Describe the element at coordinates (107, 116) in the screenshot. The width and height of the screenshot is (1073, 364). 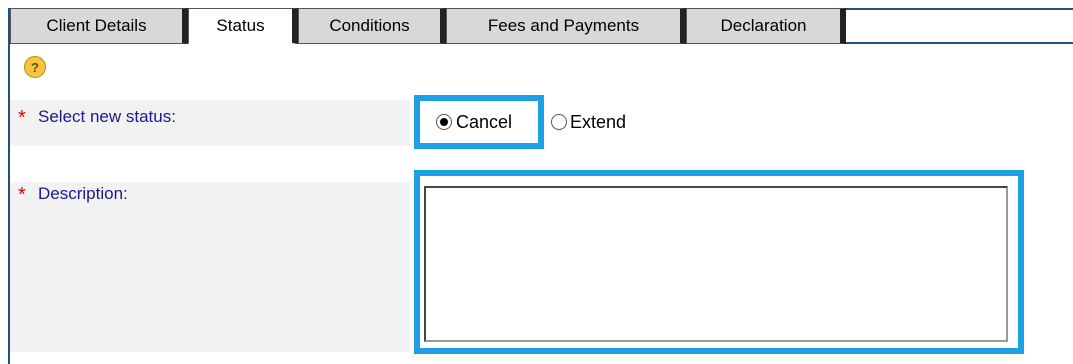
I see `status-label: Select new status:` at that location.